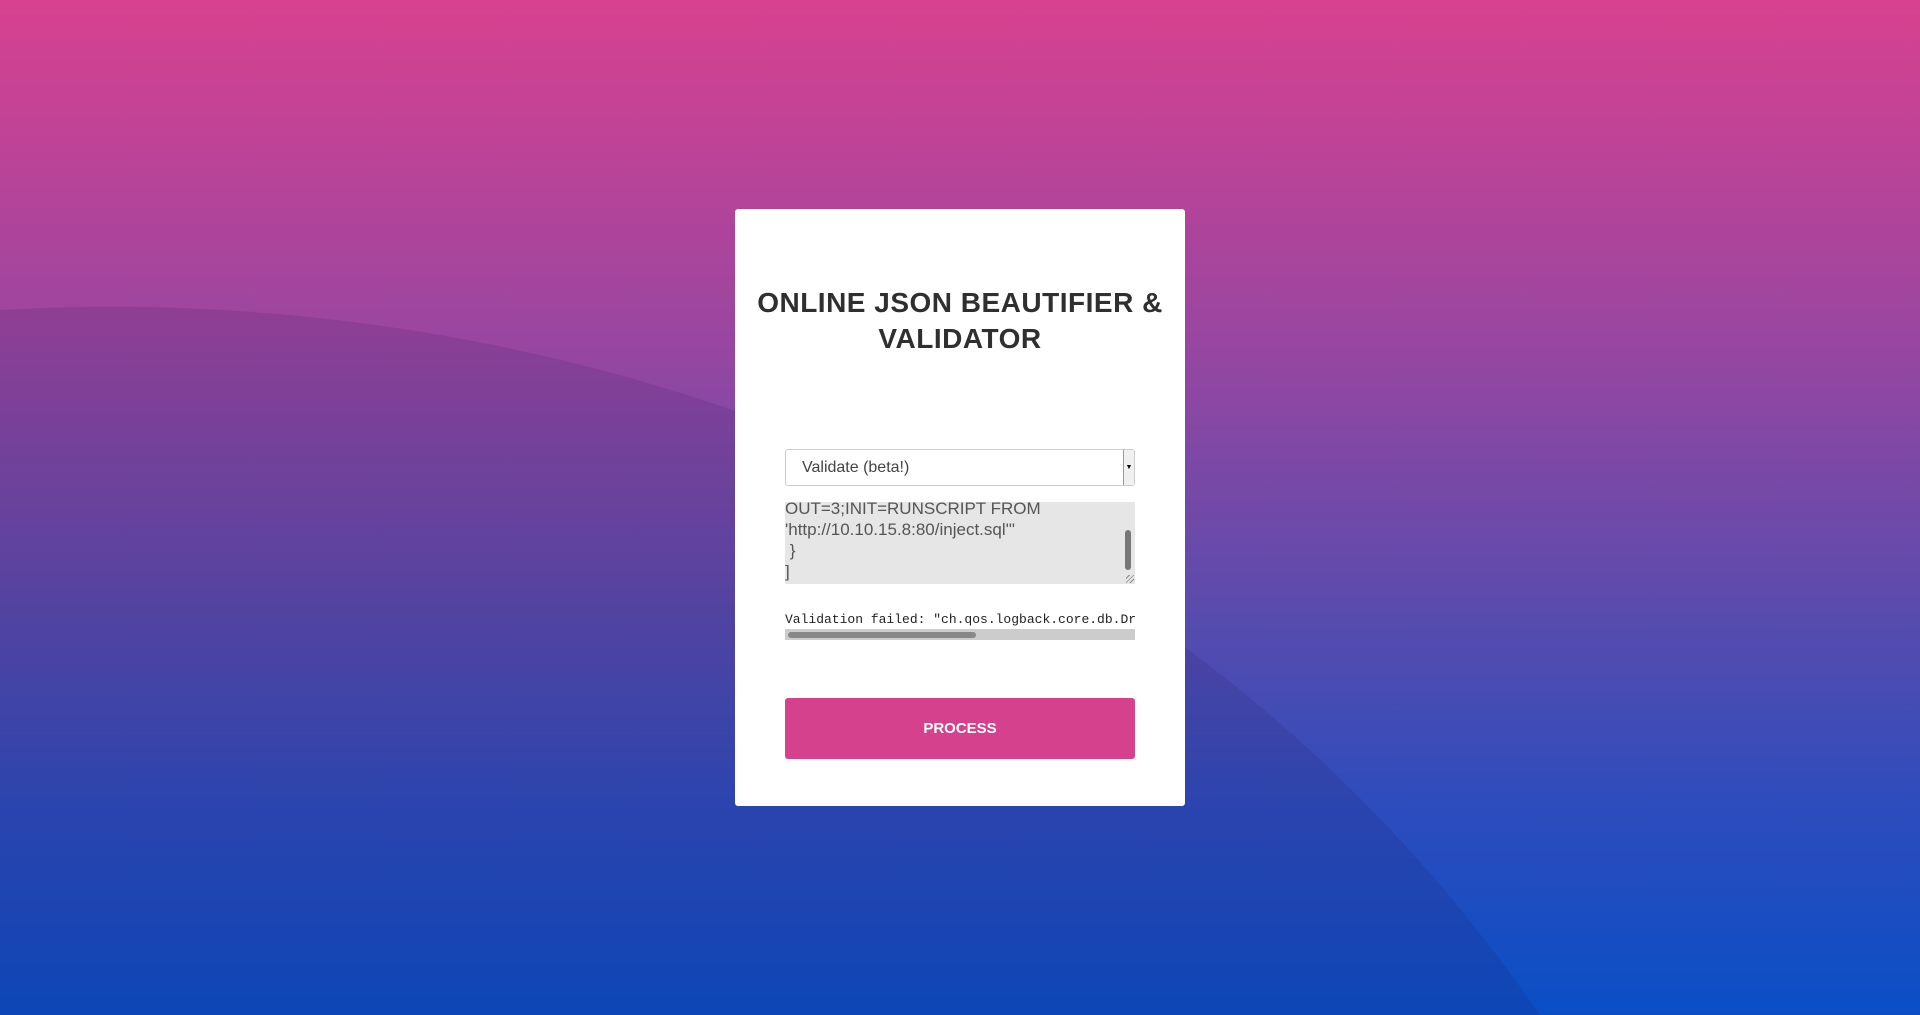  Describe the element at coordinates (960, 728) in the screenshot. I see `process-button: PROCESS` at that location.